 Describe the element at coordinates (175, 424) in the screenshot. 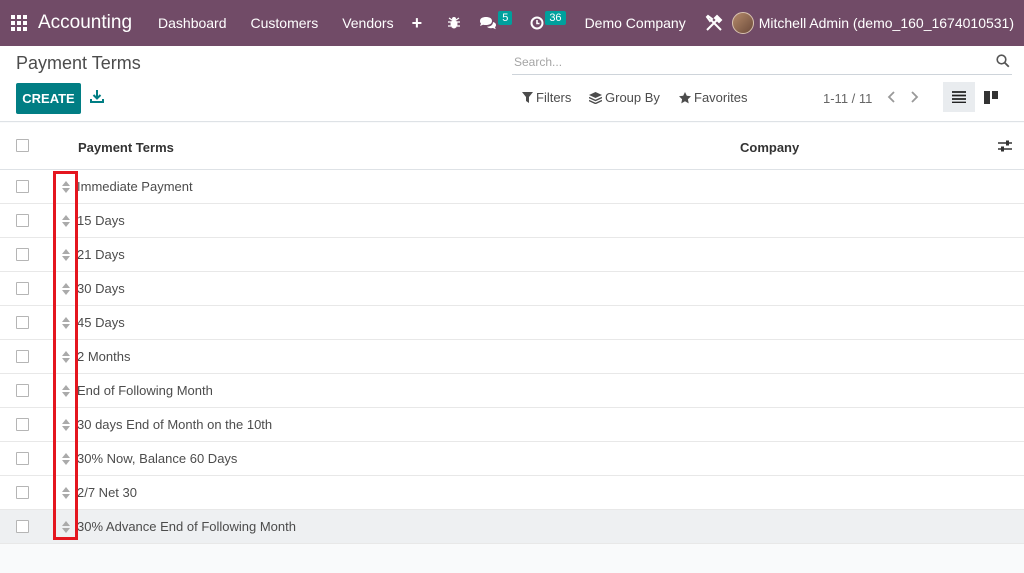

I see `payment-term-name: 30 days End of Month on the 10th` at that location.